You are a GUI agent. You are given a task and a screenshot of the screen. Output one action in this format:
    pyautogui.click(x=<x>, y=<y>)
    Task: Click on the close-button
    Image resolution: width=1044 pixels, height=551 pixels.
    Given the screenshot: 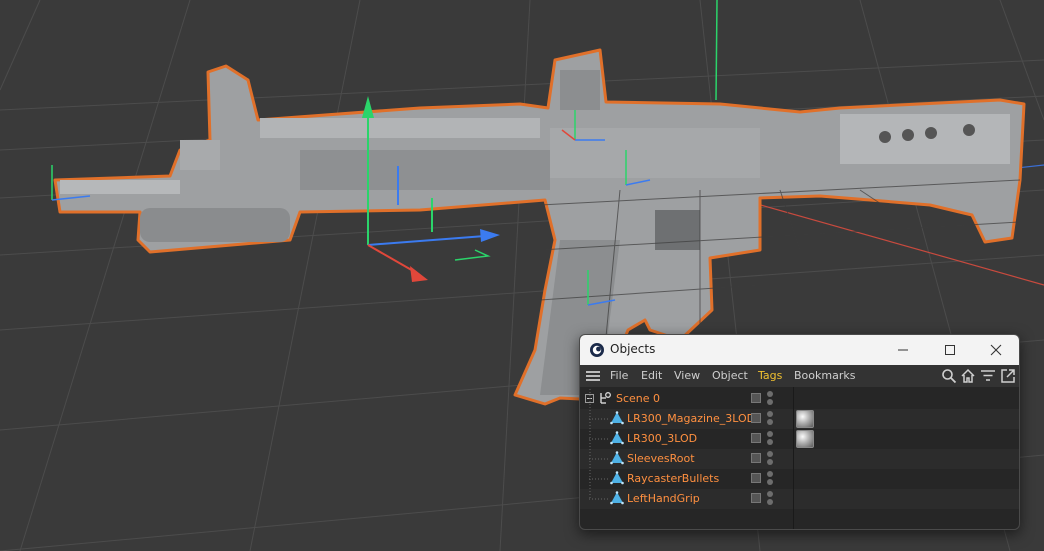 What is the action you would take?
    pyautogui.click(x=996, y=350)
    